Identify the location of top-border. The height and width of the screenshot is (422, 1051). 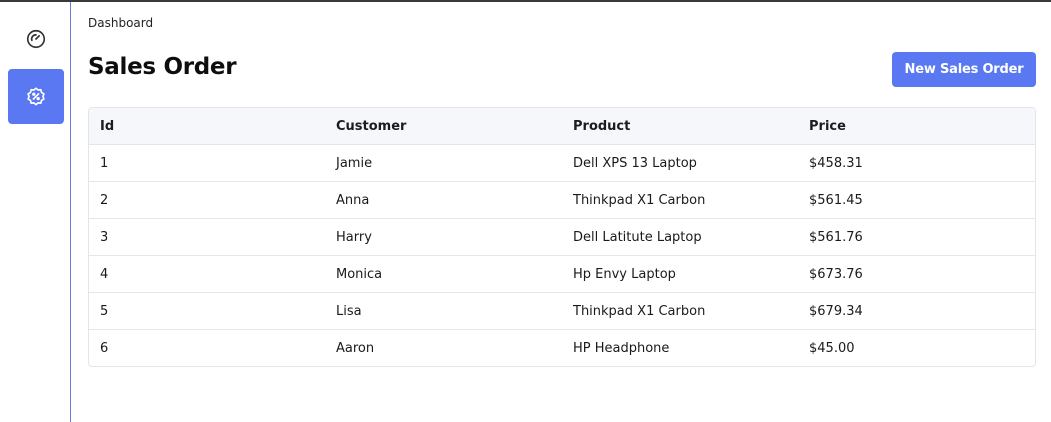
(525, 1).